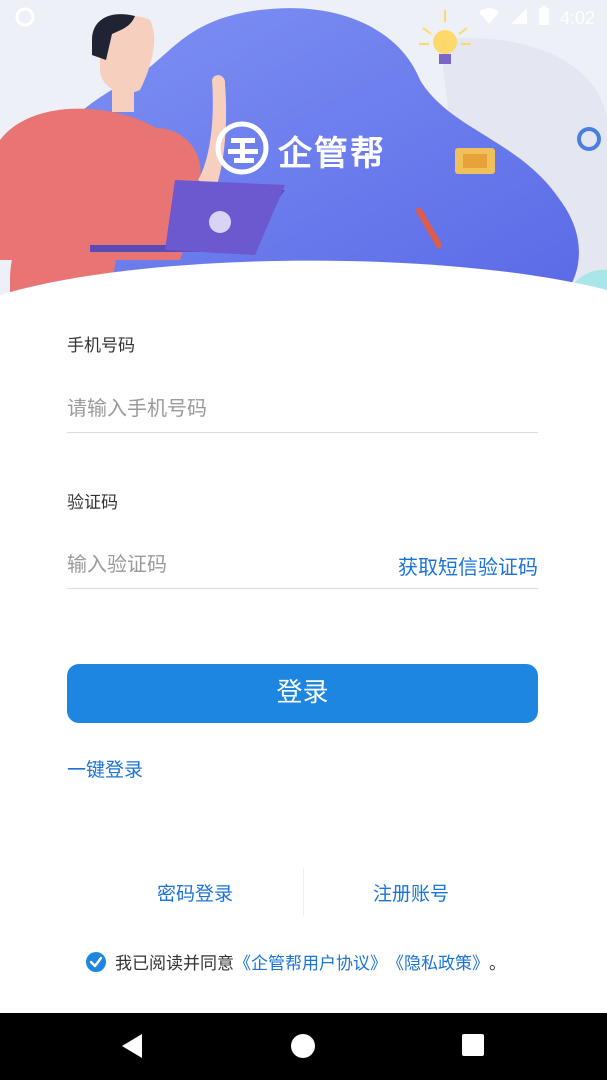 Image resolution: width=607 pixels, height=1080 pixels. What do you see at coordinates (242, 150) in the screenshot?
I see `logo-icon` at bounding box center [242, 150].